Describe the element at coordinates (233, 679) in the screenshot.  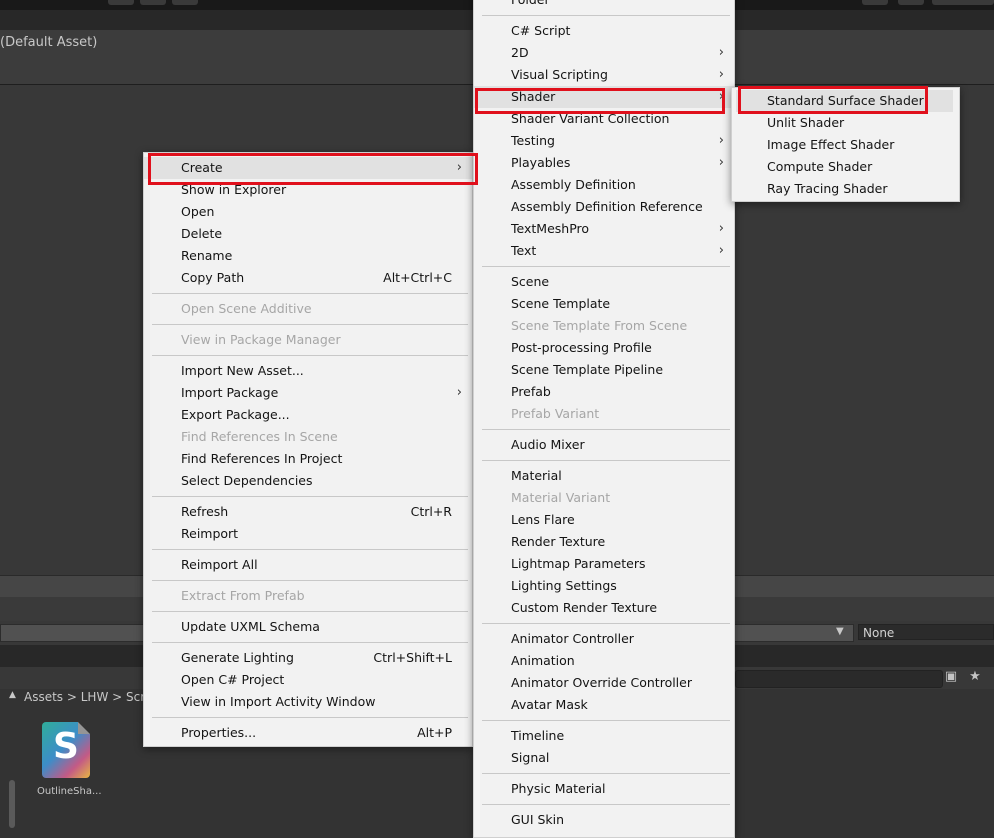
I see `menu-item-label: Open C# Project` at that location.